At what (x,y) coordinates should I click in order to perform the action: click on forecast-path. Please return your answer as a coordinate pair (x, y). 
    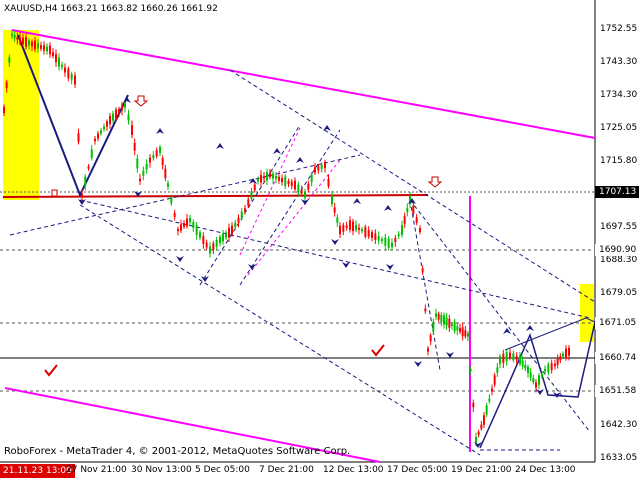
    Looking at the image, I should click on (537, 385).